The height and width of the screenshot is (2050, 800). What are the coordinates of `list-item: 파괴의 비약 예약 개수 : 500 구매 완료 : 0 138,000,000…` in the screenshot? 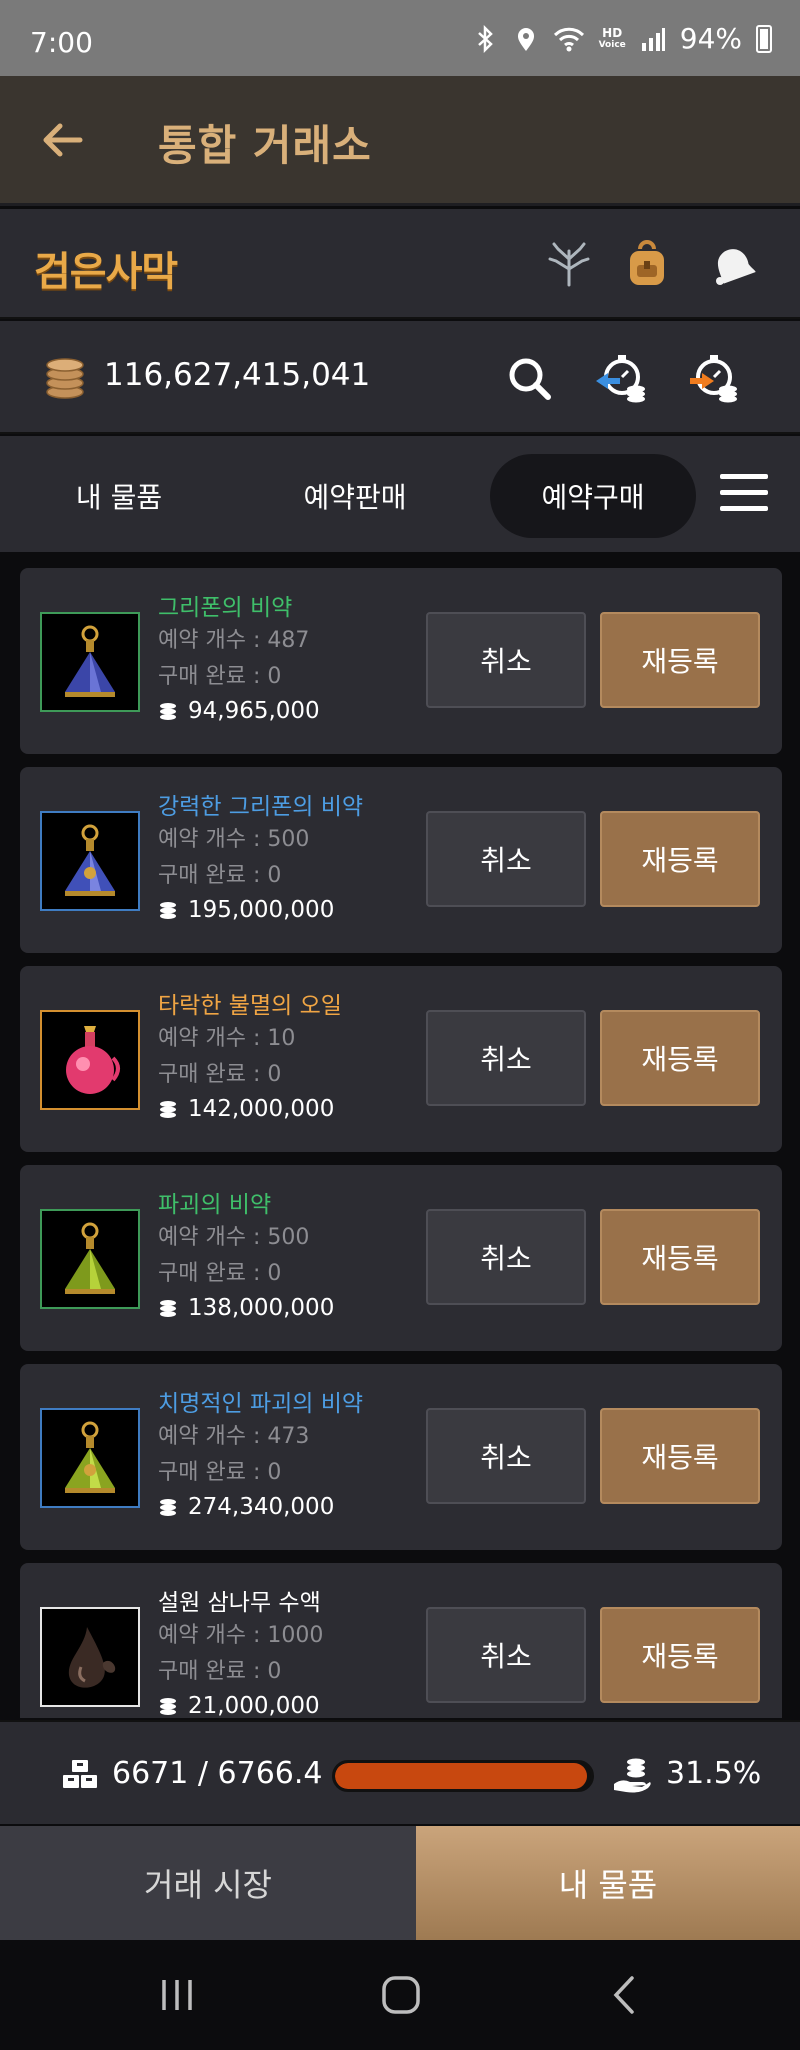 It's located at (401, 1258).